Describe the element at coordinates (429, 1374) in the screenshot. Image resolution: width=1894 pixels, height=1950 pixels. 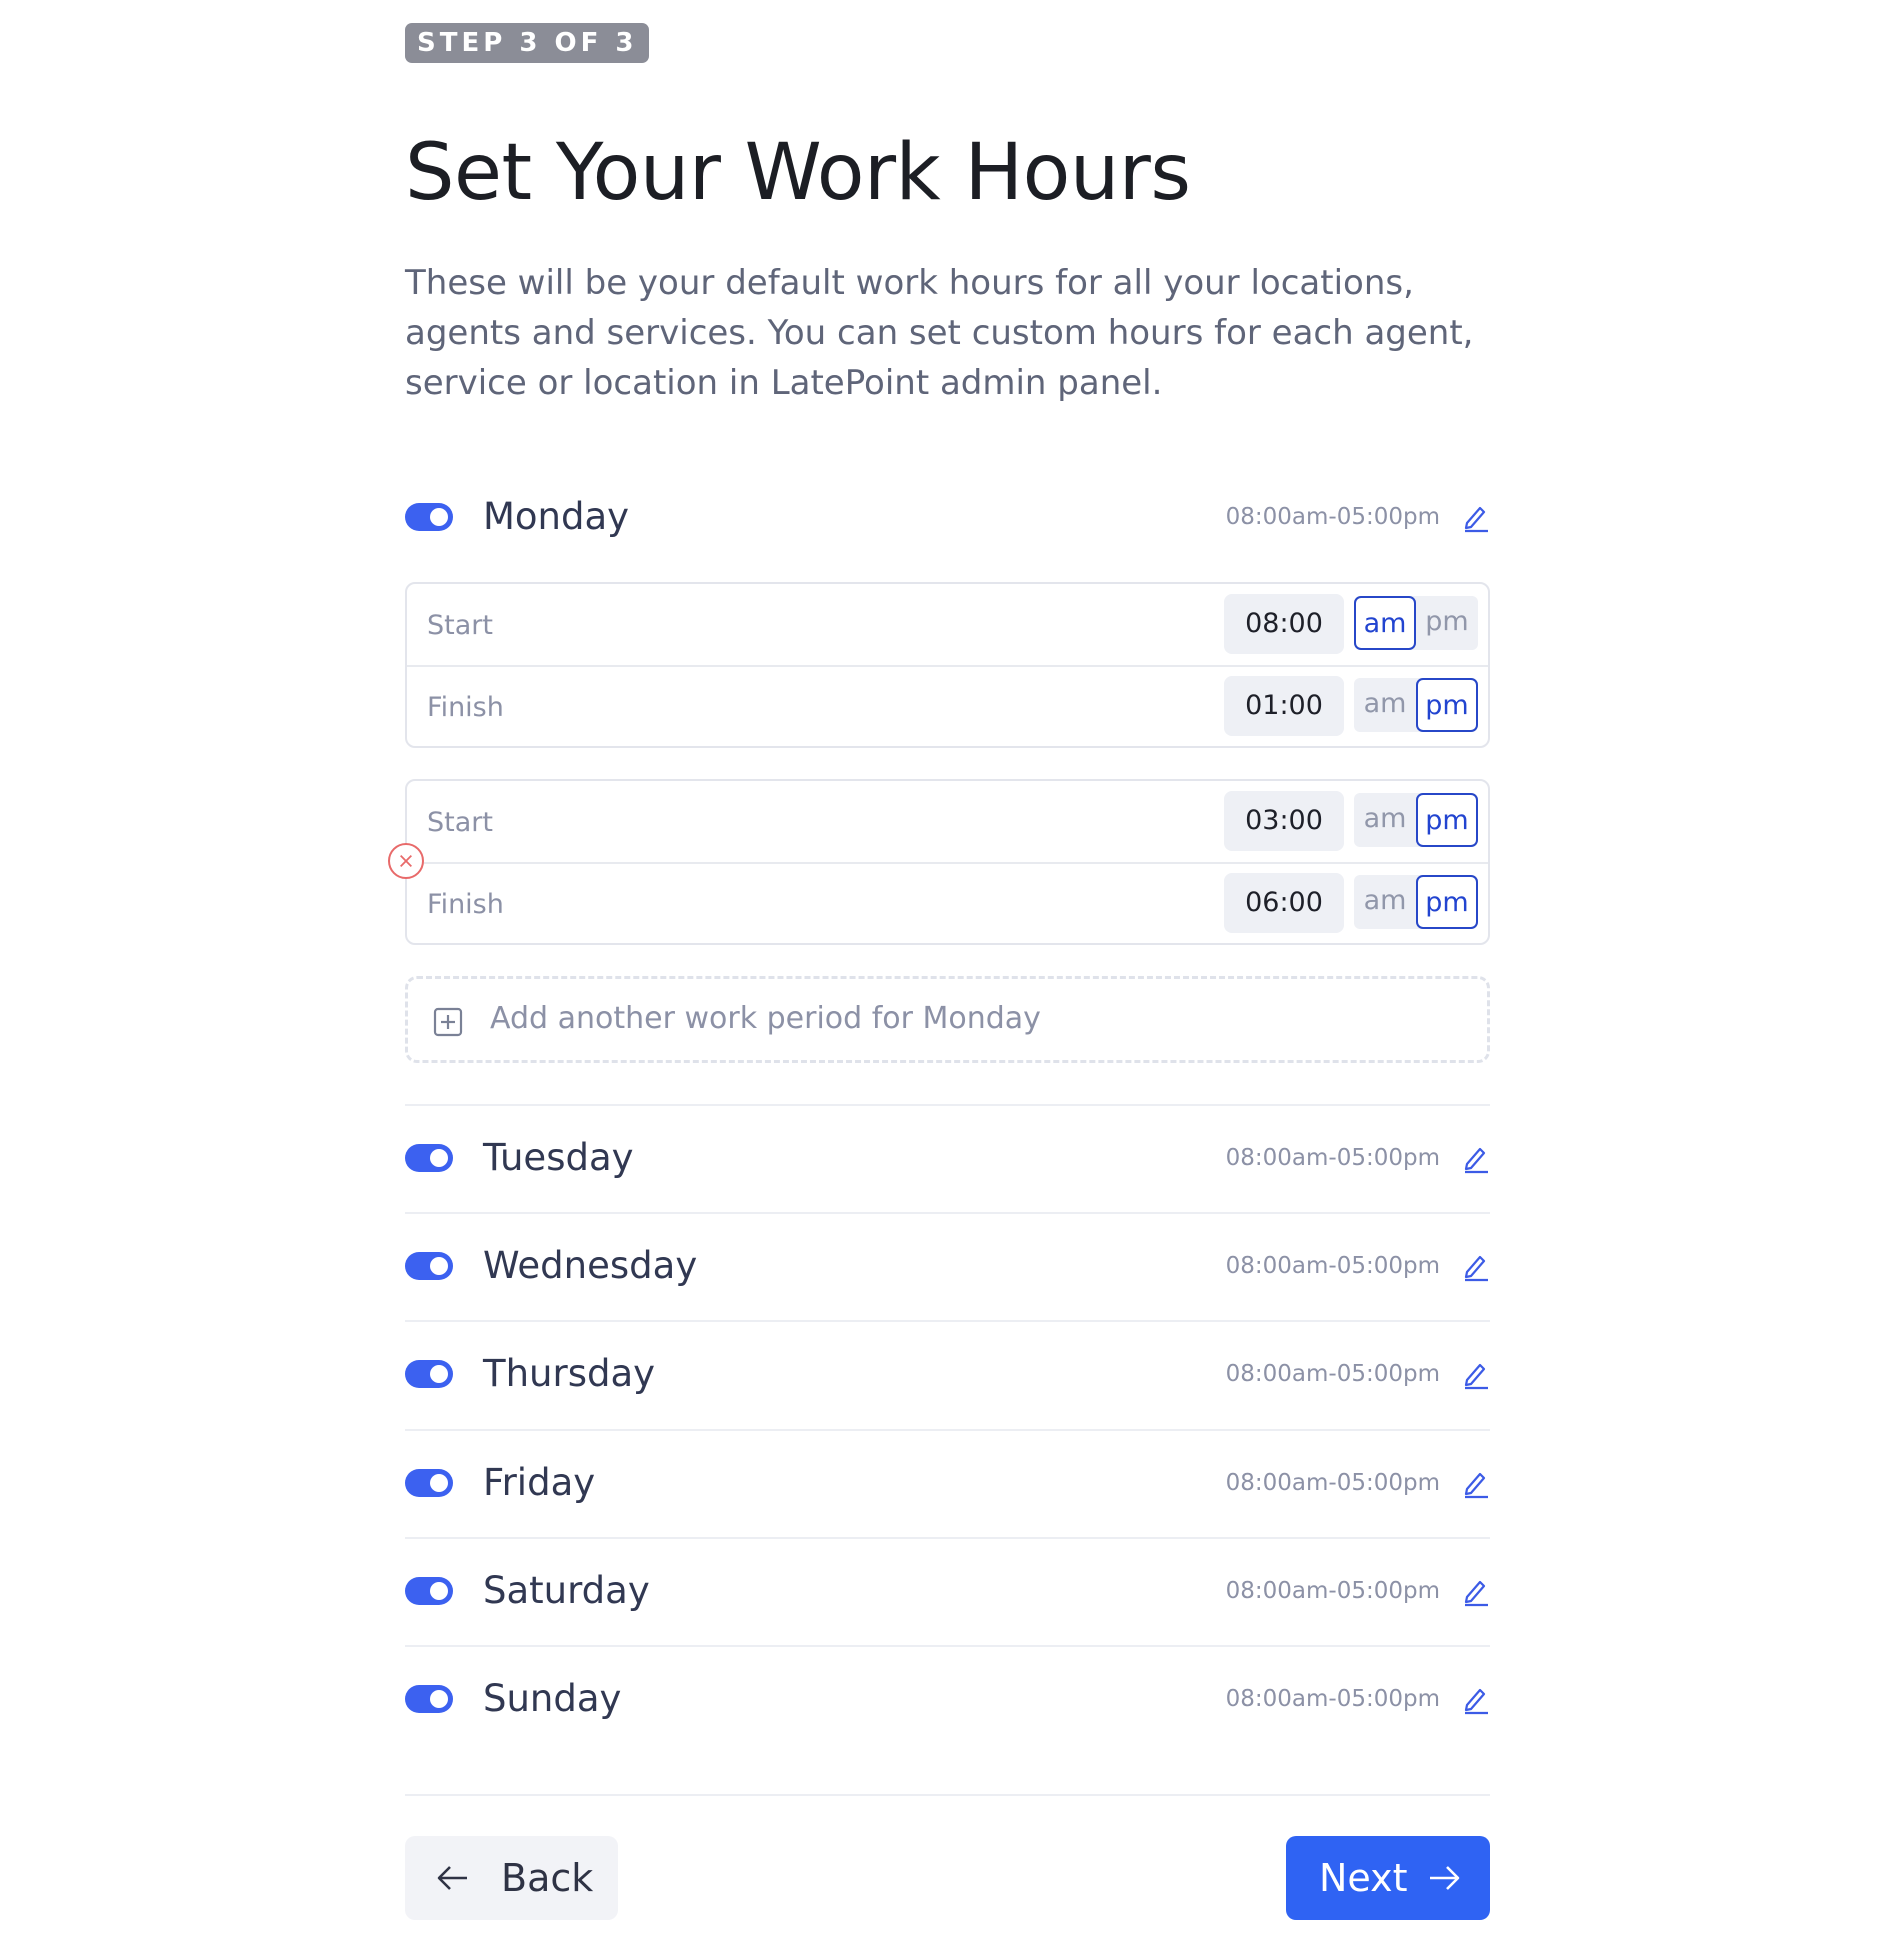
I see `day-toggle-thursday` at that location.